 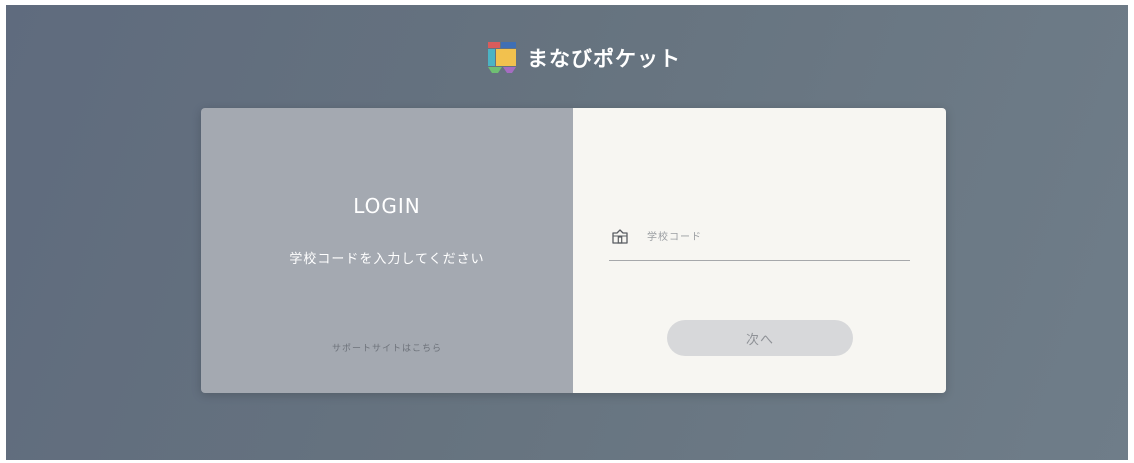 I want to click on brand-header: まなびポケット, so click(x=582, y=58).